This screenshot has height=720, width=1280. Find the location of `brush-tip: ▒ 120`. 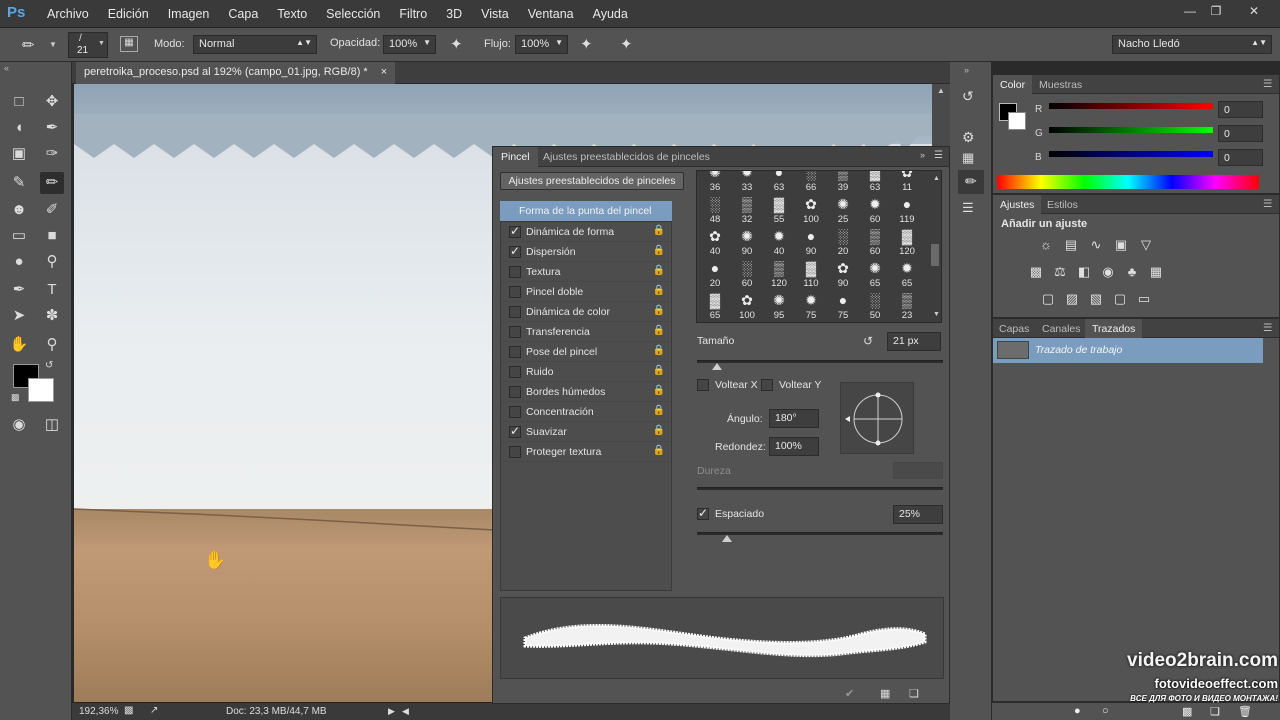

brush-tip: ▒ 120 is located at coordinates (779, 275).